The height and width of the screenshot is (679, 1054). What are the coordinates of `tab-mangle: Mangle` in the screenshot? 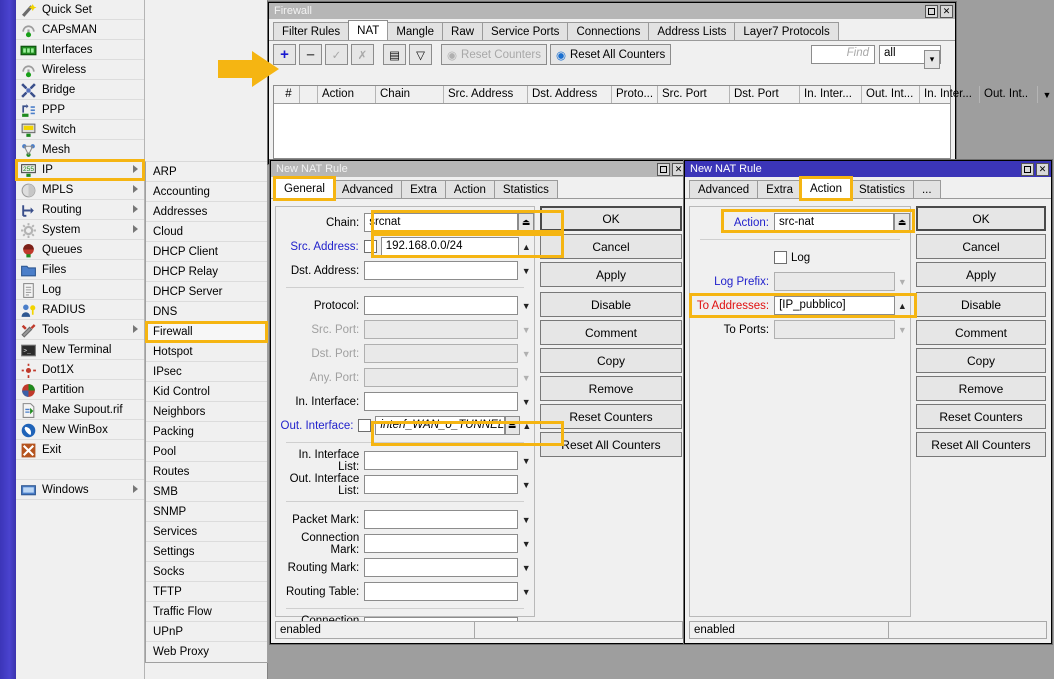 It's located at (415, 31).